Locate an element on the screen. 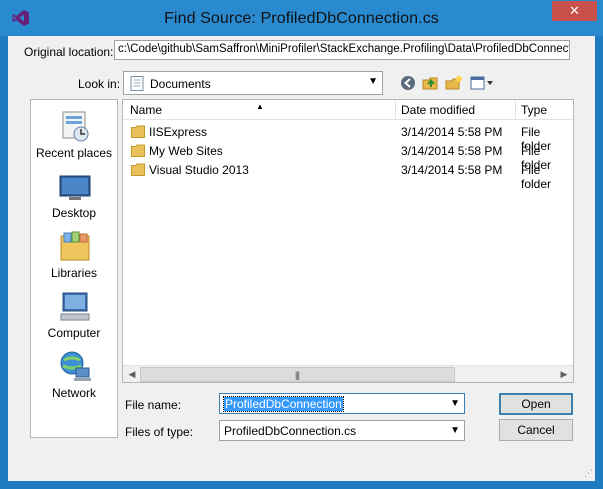 The width and height of the screenshot is (603, 489). new-folder-button is located at coordinates (454, 83).